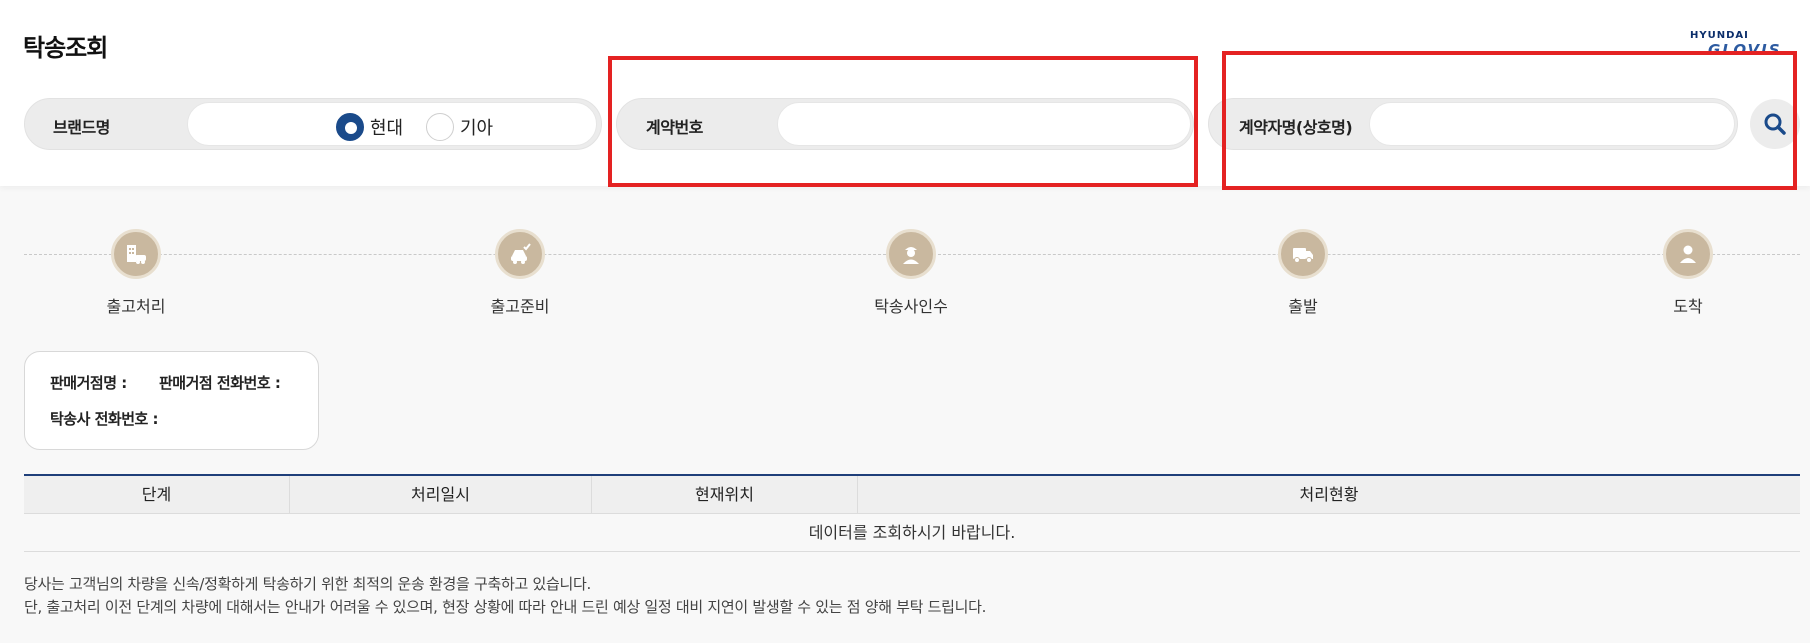 The image size is (1810, 643). Describe the element at coordinates (725, 494) in the screenshot. I see `column-header-location: 현재위치` at that location.